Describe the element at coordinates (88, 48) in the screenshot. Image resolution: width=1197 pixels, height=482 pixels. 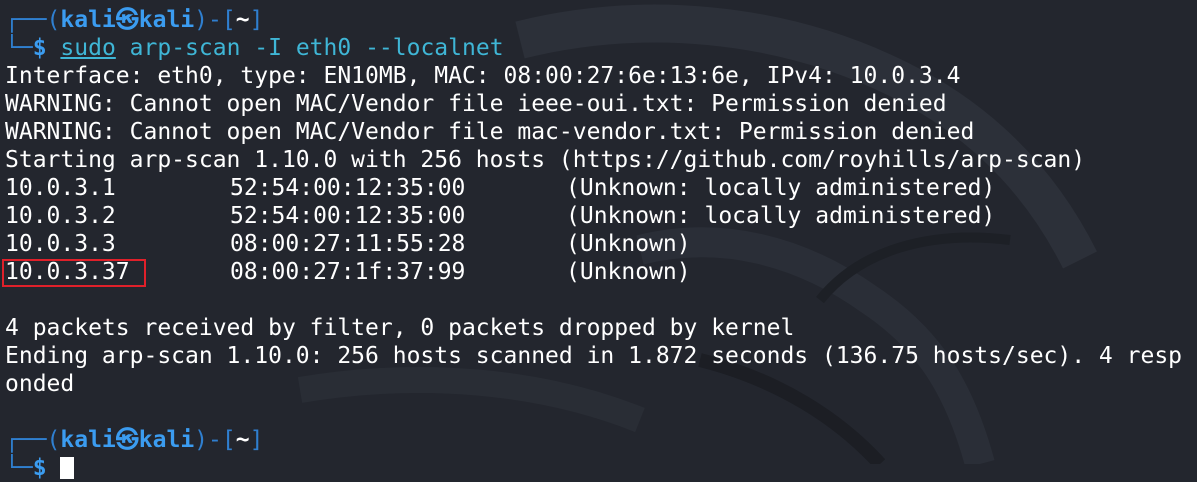
I see `command-sudo: sudo` at that location.